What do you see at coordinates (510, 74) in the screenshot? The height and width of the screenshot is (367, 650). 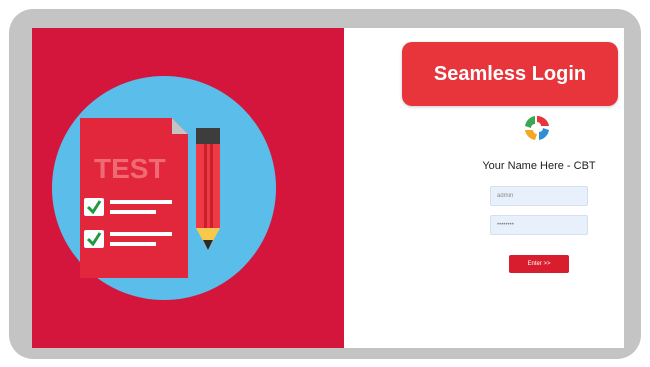 I see `seamless-login-badge: Seamless Login` at bounding box center [510, 74].